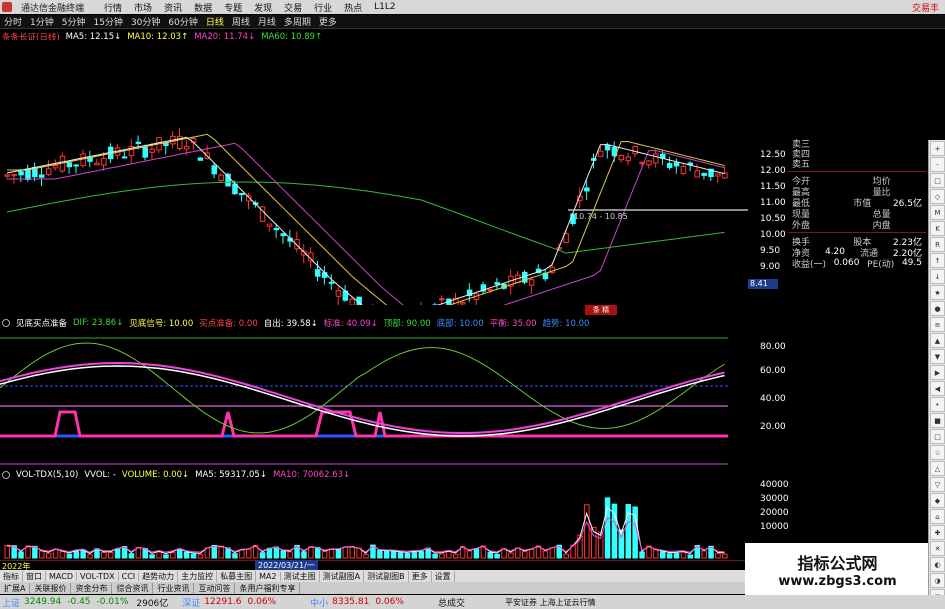 The width and height of the screenshot is (945, 609). What do you see at coordinates (300, 576) in the screenshot?
I see `tab-test-main: 测试主图` at bounding box center [300, 576].